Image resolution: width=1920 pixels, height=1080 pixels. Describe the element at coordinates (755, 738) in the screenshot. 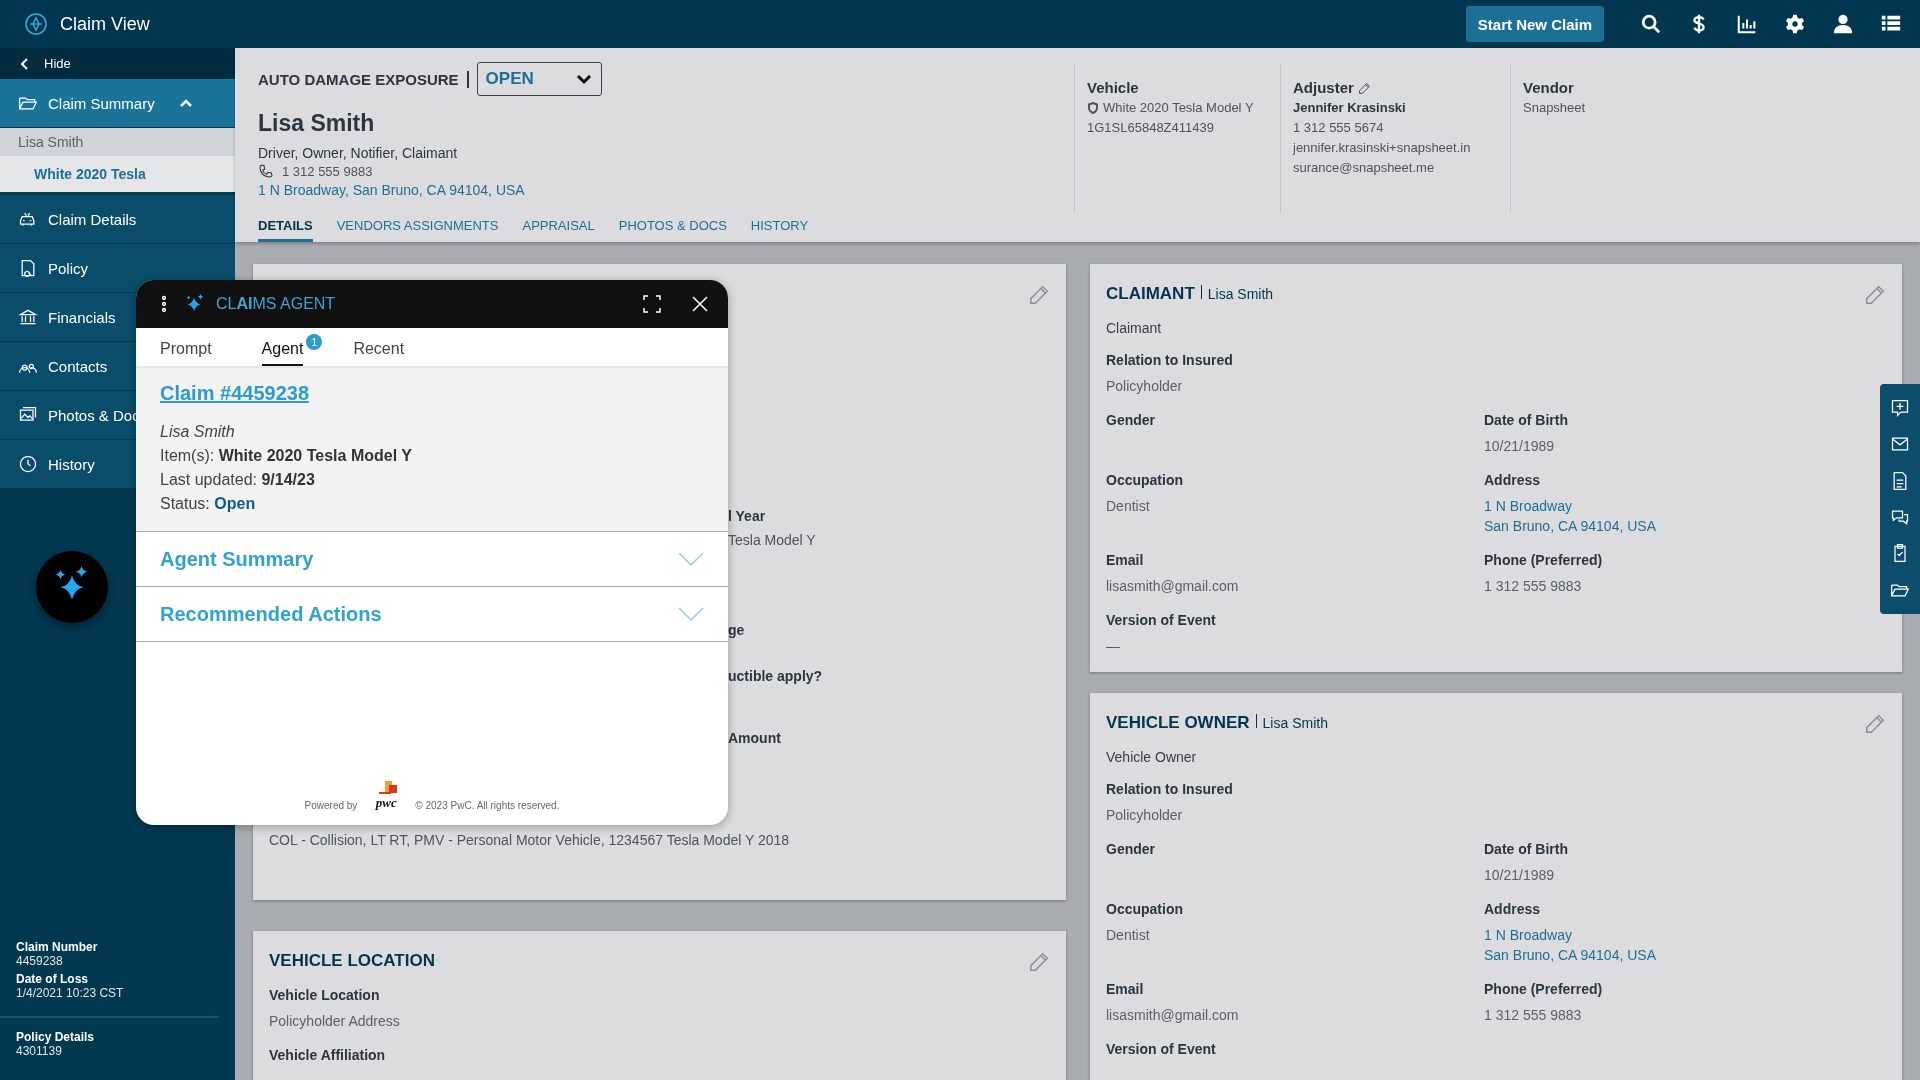

I see `field-label: Amount` at that location.